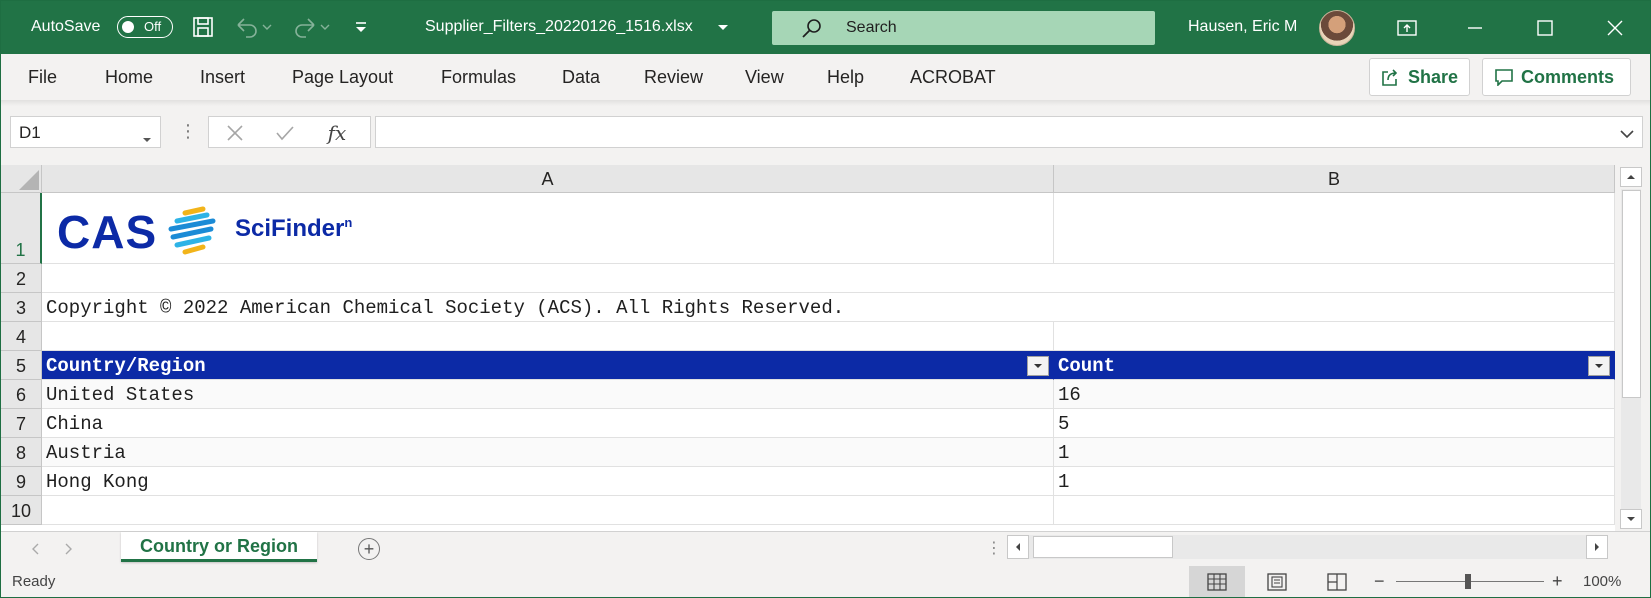  I want to click on table-cell-count: 16, so click(1334, 394).